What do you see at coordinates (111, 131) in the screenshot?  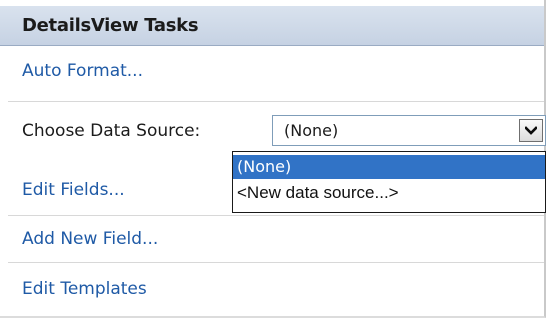 I see `choose-data-source-label: Choose Data Source:` at bounding box center [111, 131].